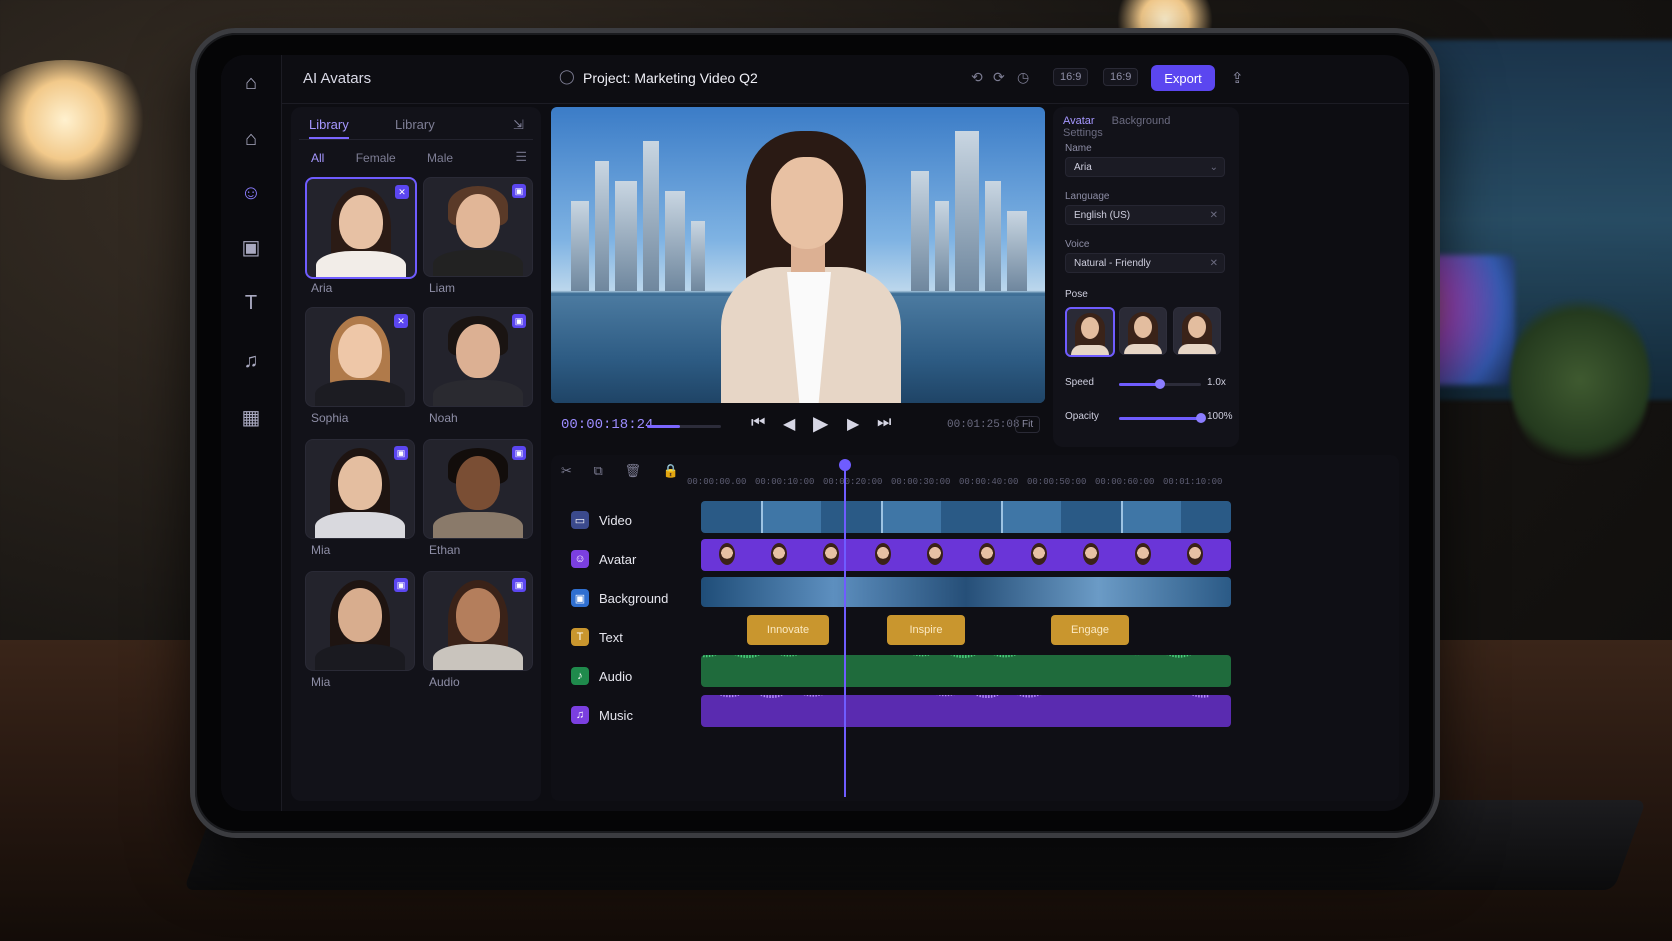  Describe the element at coordinates (360, 489) in the screenshot. I see `avatar-card-mia: ▣` at that location.